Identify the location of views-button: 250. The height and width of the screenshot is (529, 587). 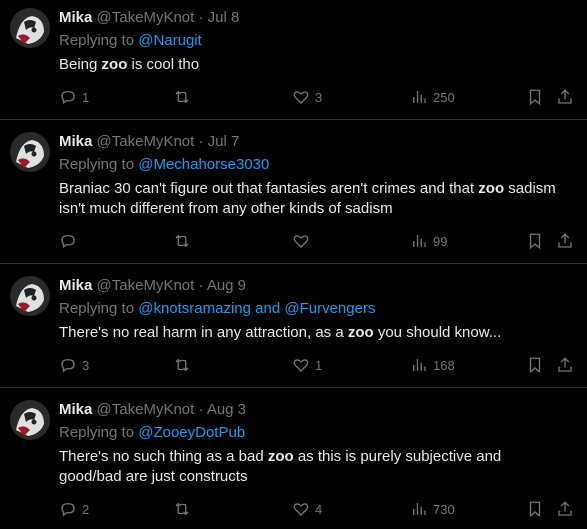
(432, 97).